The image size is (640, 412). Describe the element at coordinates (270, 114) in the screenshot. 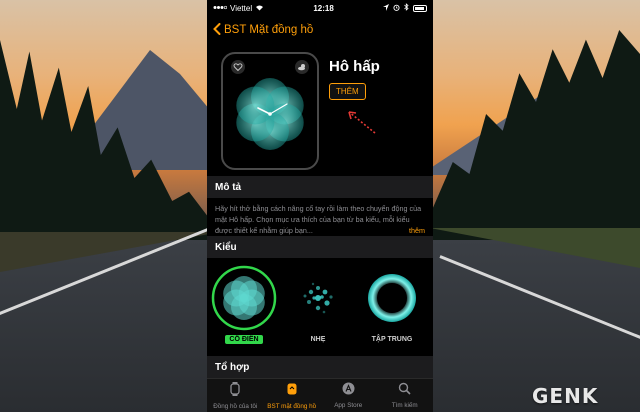

I see `breathe-flower-graphic` at that location.